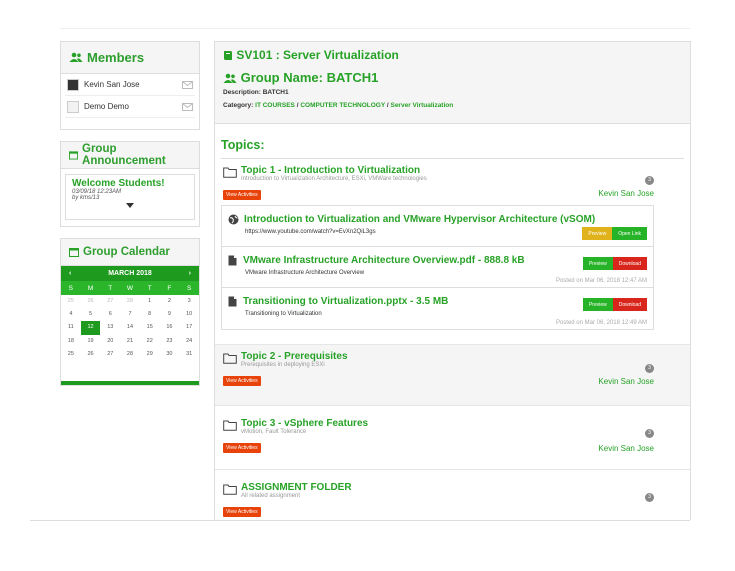 This screenshot has width=735, height=571. I want to click on topic-title: Topic 2 - Prerequisites, so click(294, 356).